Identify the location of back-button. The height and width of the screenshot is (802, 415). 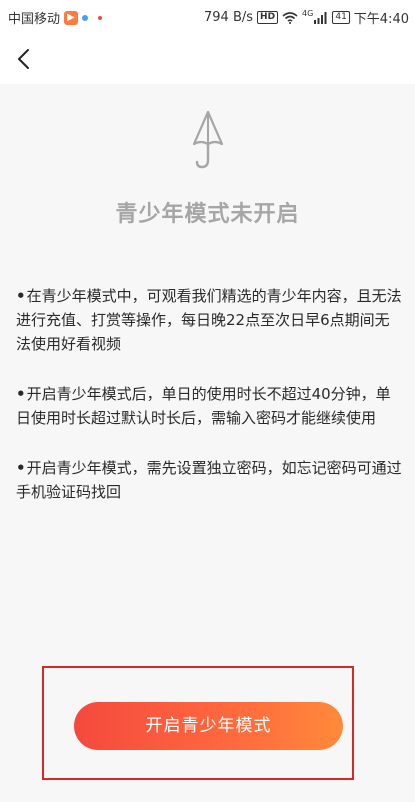
(25, 59).